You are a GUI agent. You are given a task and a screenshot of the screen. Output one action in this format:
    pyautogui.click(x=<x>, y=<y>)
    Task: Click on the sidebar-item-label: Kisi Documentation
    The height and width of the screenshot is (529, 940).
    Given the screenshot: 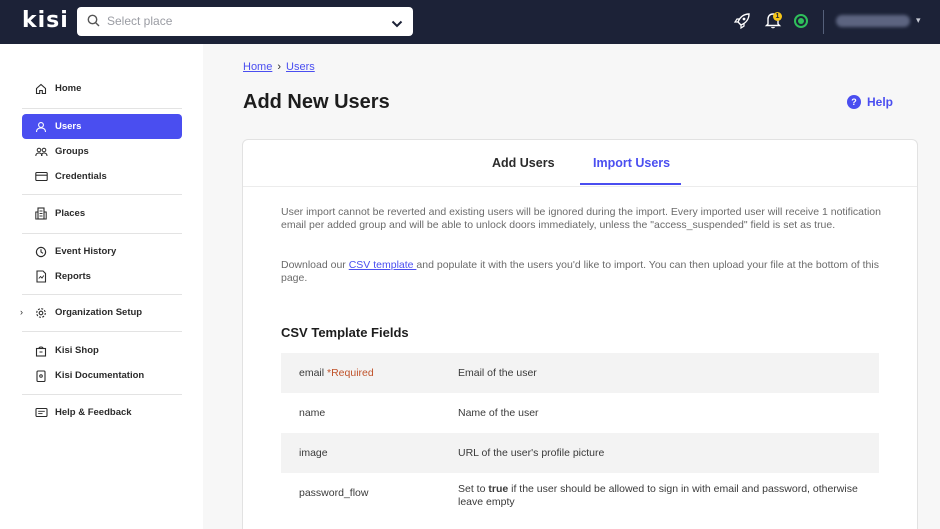 What is the action you would take?
    pyautogui.click(x=100, y=375)
    